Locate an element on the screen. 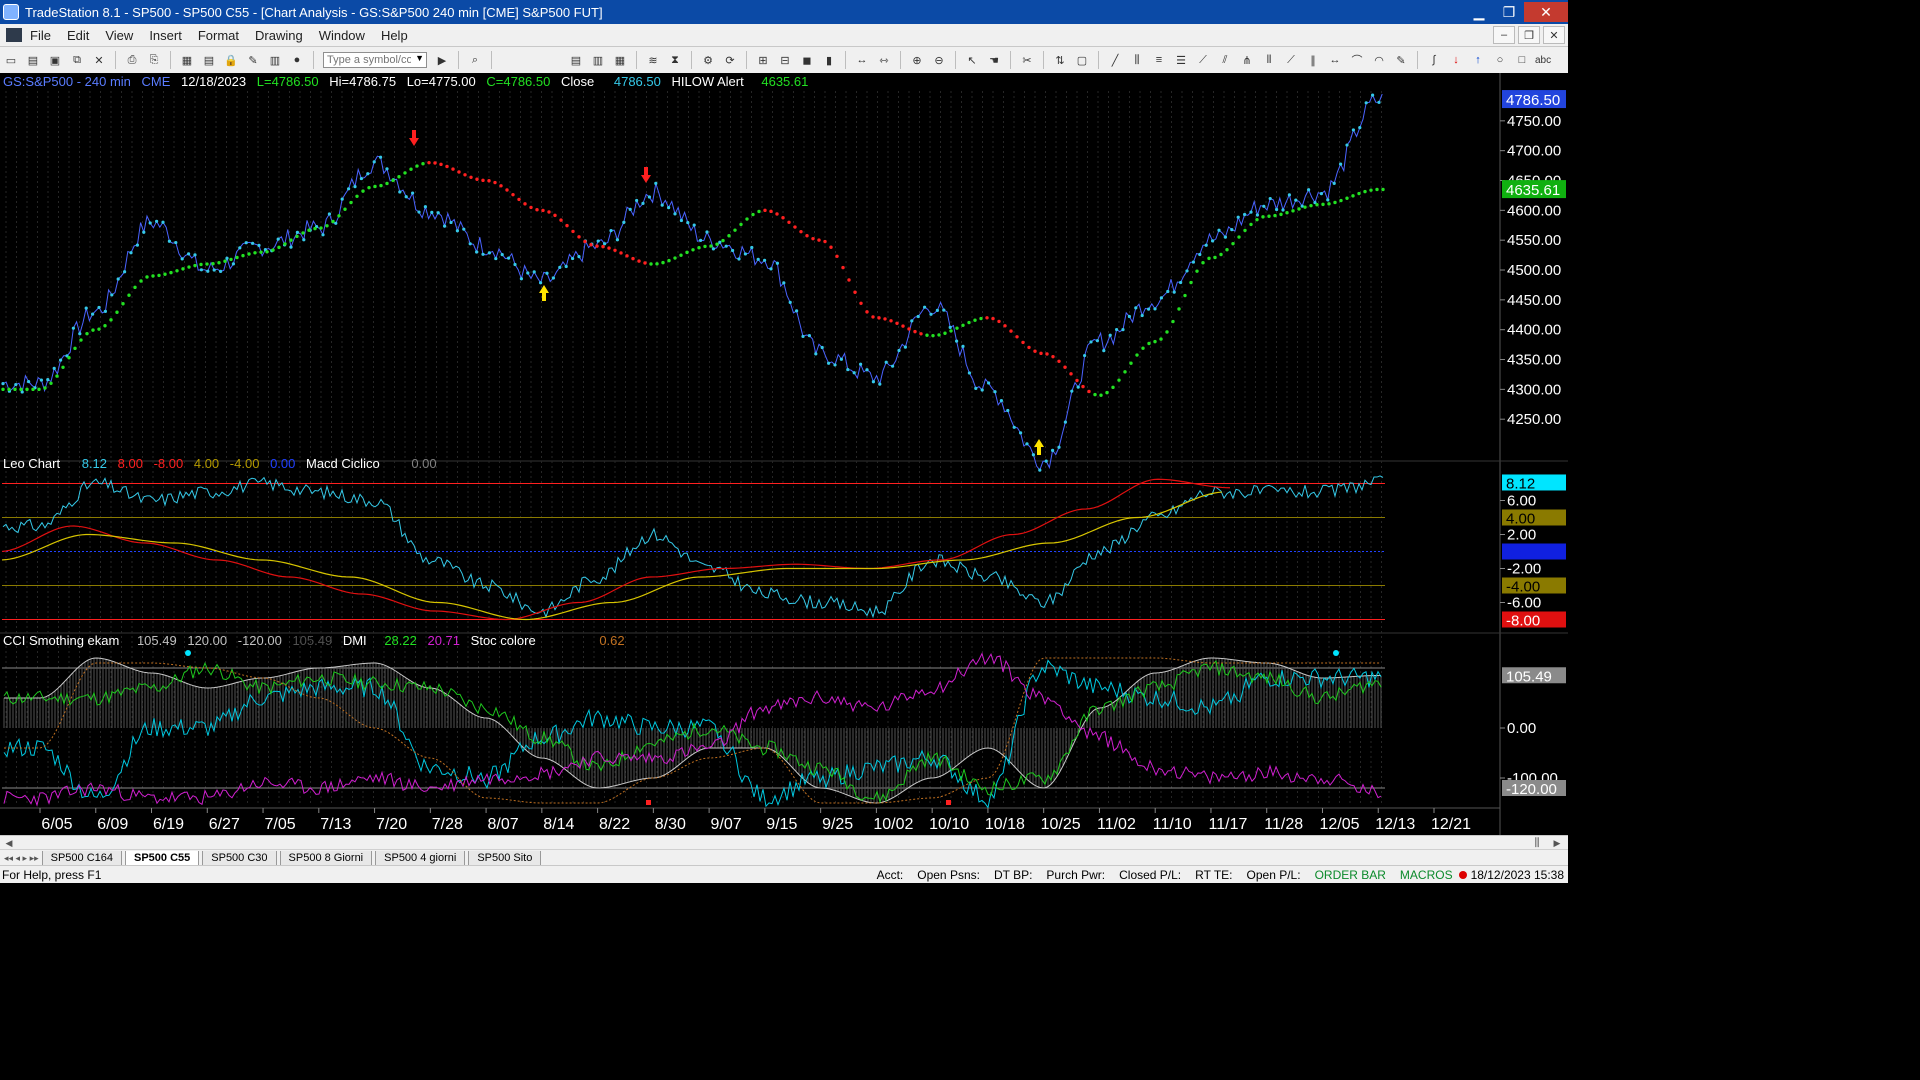  scroll-left-icon: ◀ is located at coordinates (9, 843).